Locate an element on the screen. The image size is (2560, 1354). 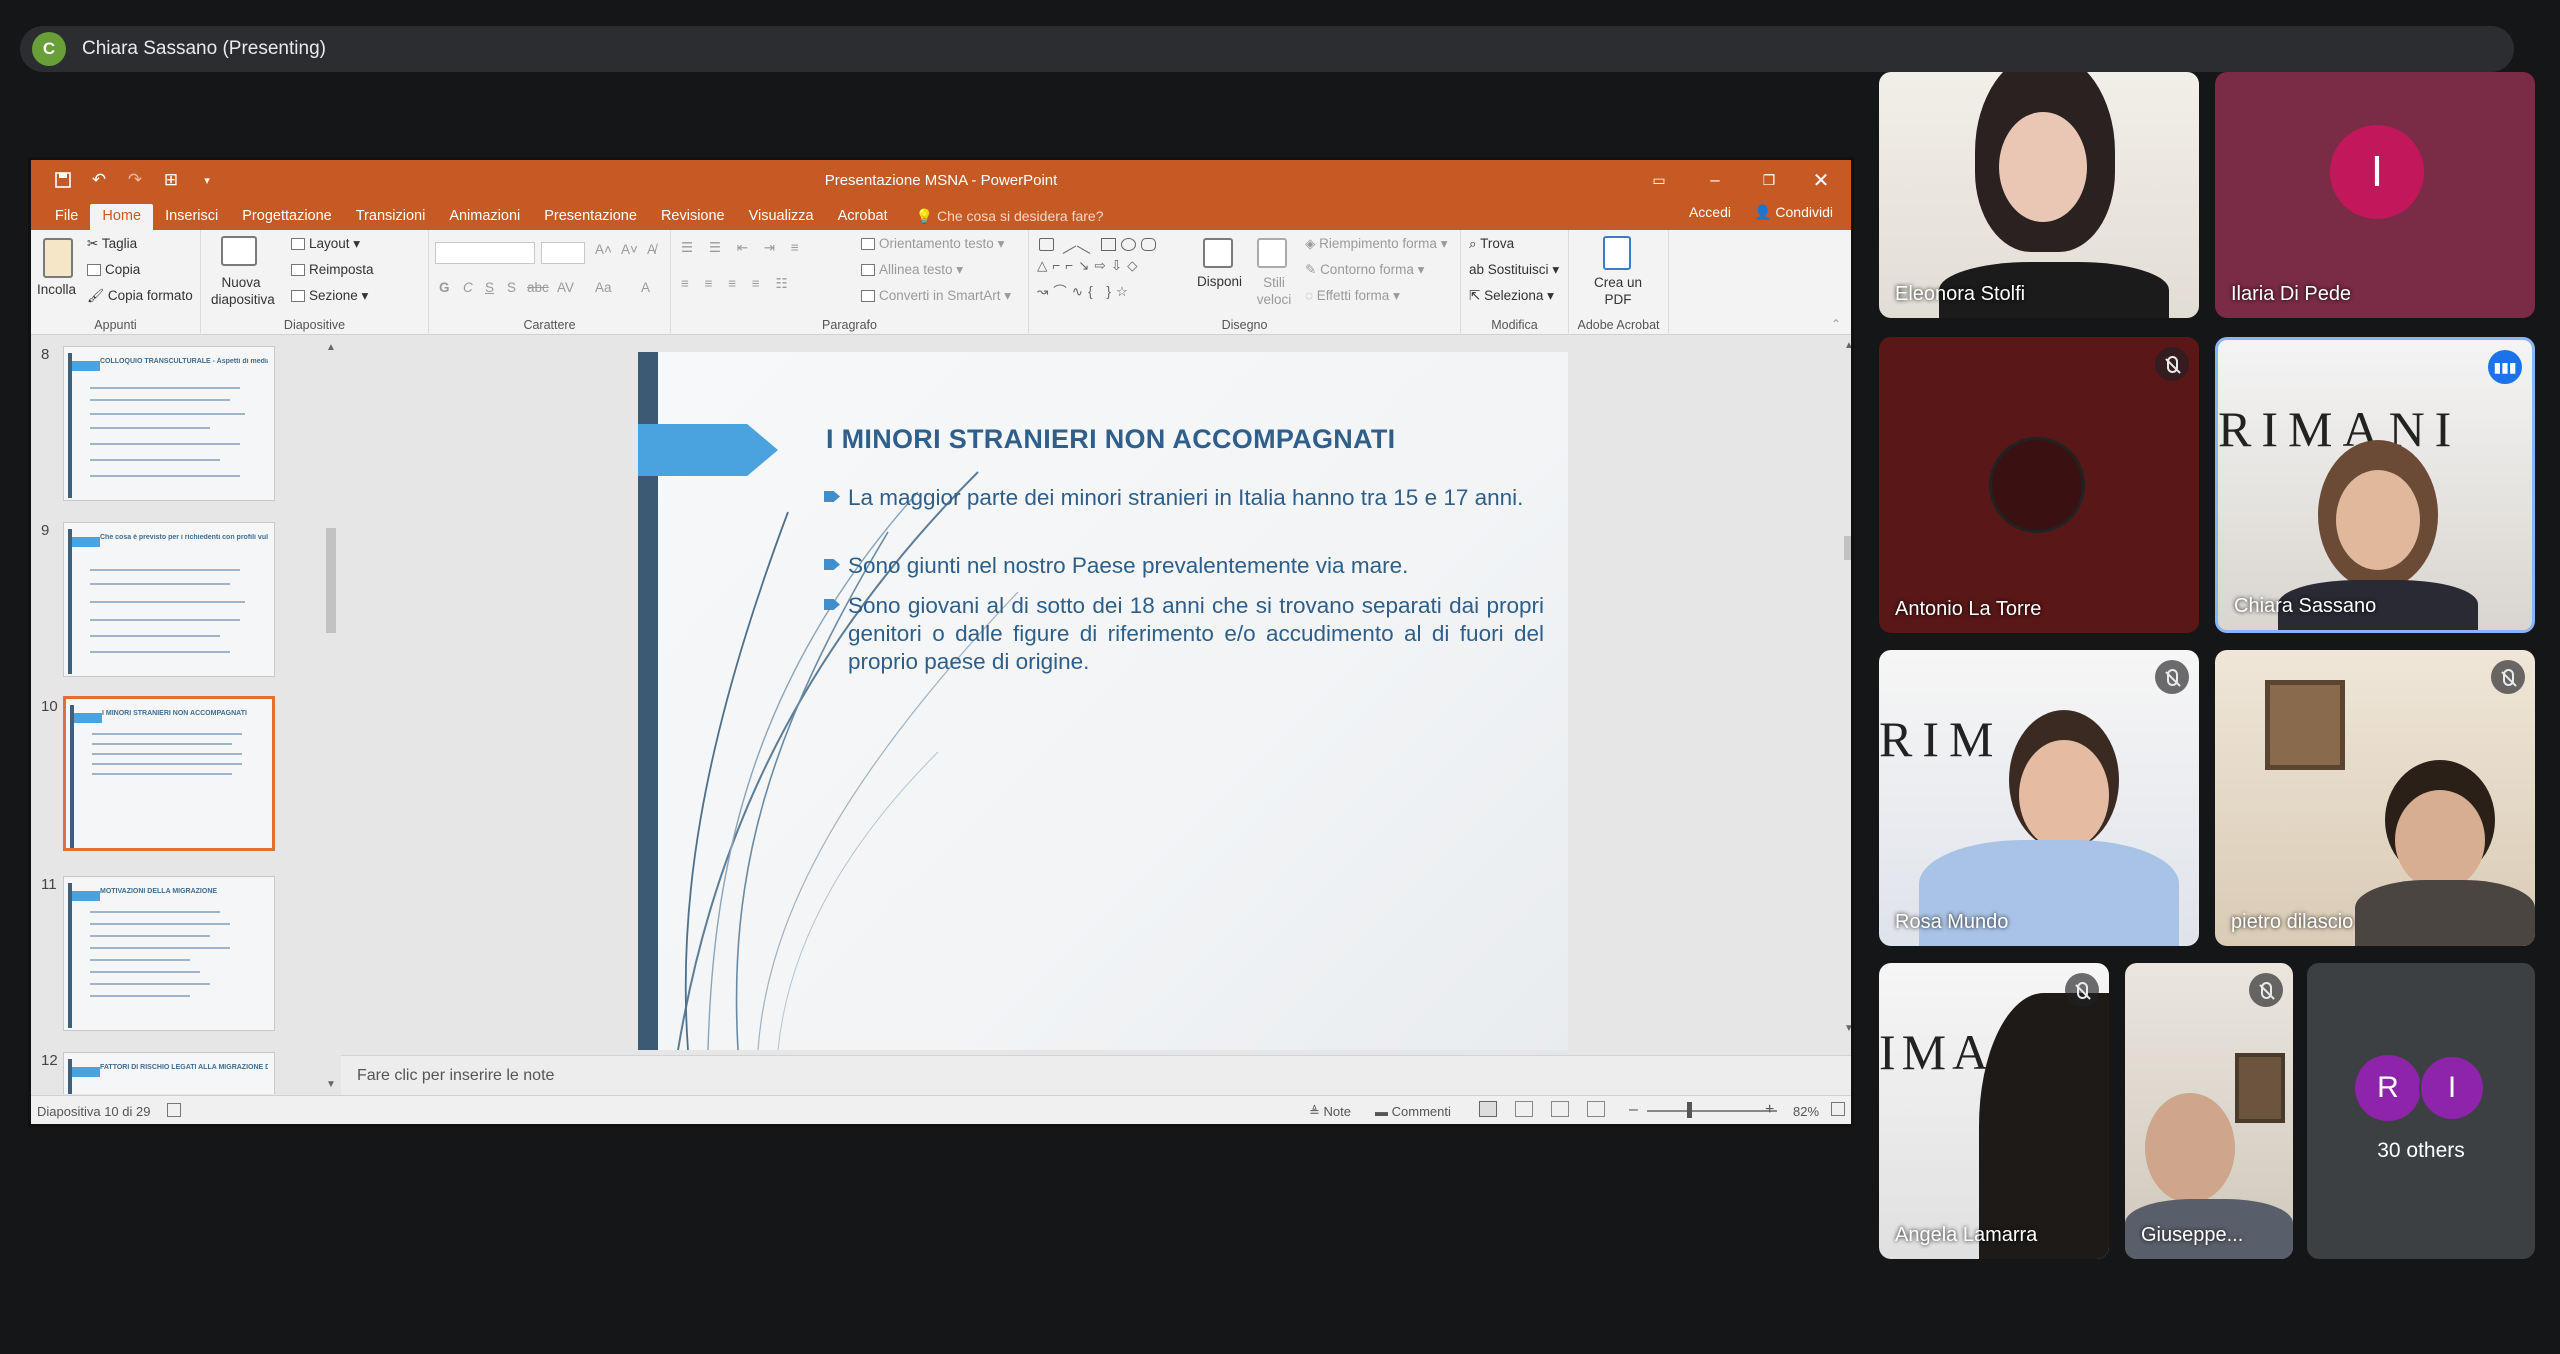
shadow-button: S is located at coordinates (511, 287).